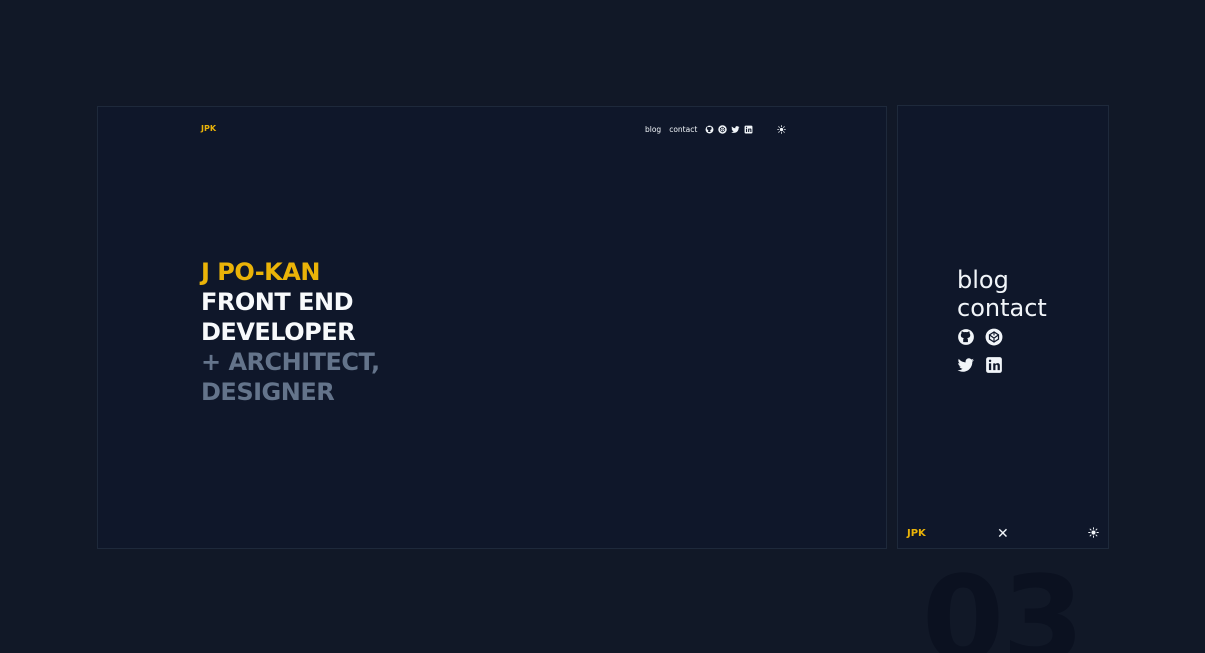 Image resolution: width=1205 pixels, height=653 pixels. I want to click on mobile-menu: blog contact, so click(1002, 325).